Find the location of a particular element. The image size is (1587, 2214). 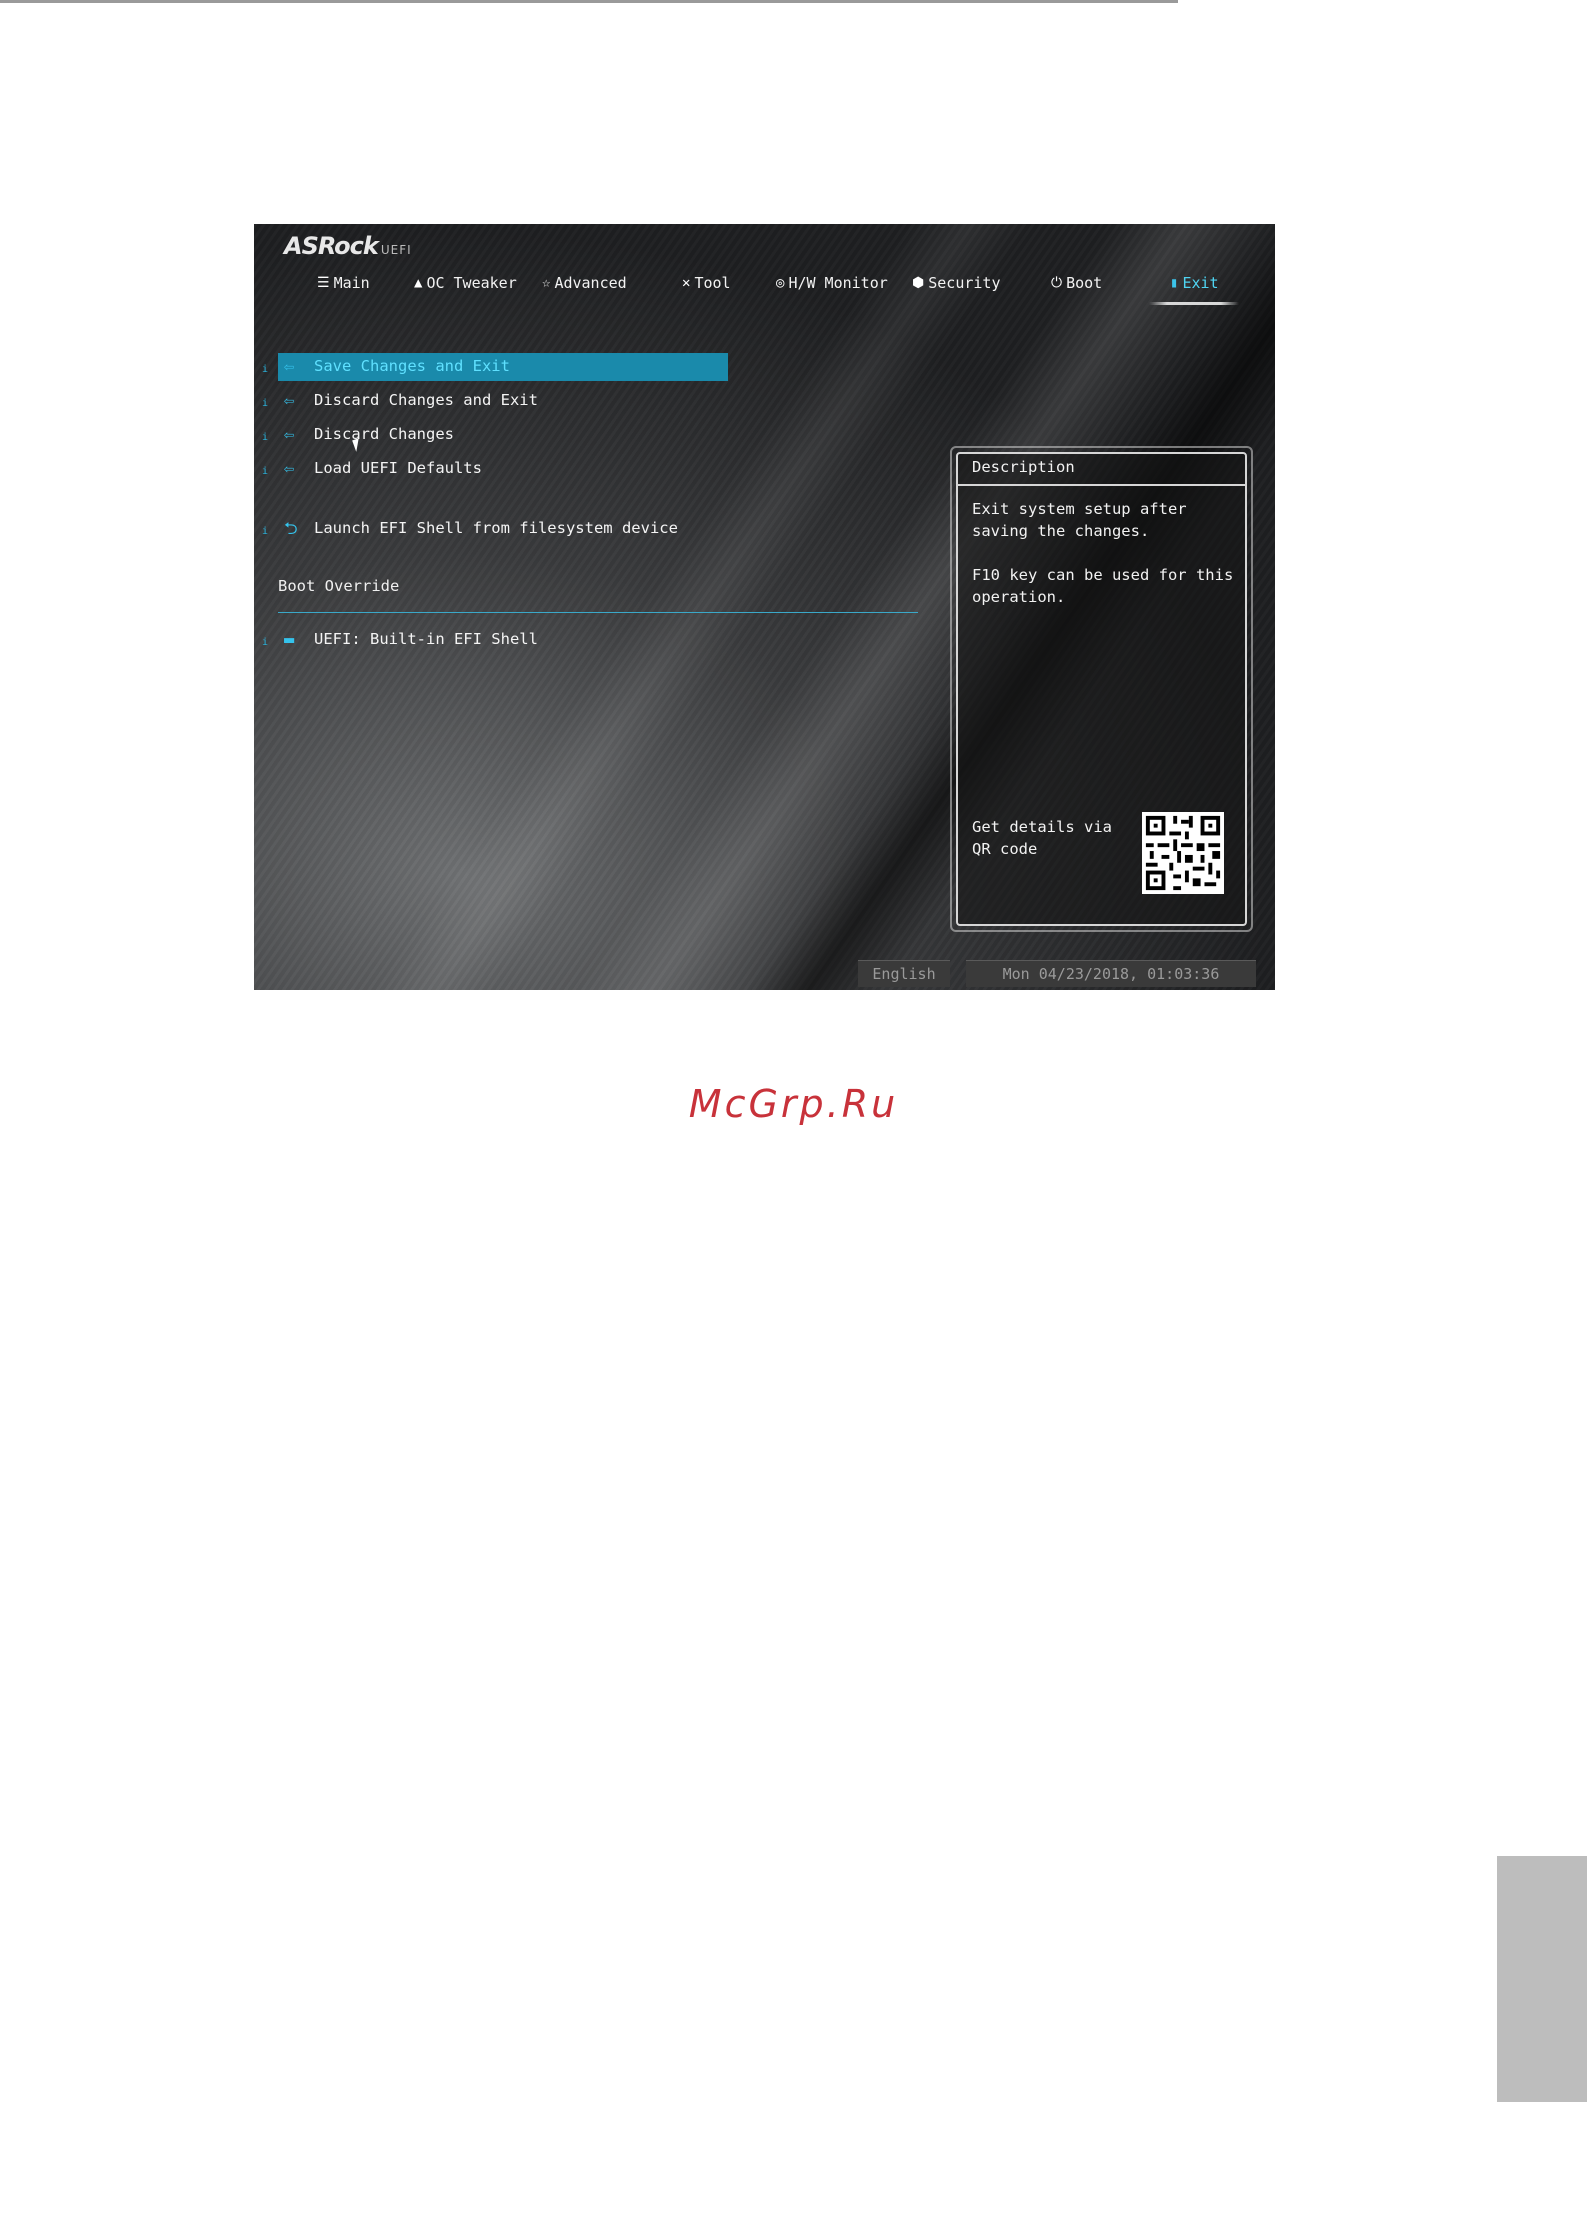

tab-exit: ▮ Exit is located at coordinates (1194, 283).